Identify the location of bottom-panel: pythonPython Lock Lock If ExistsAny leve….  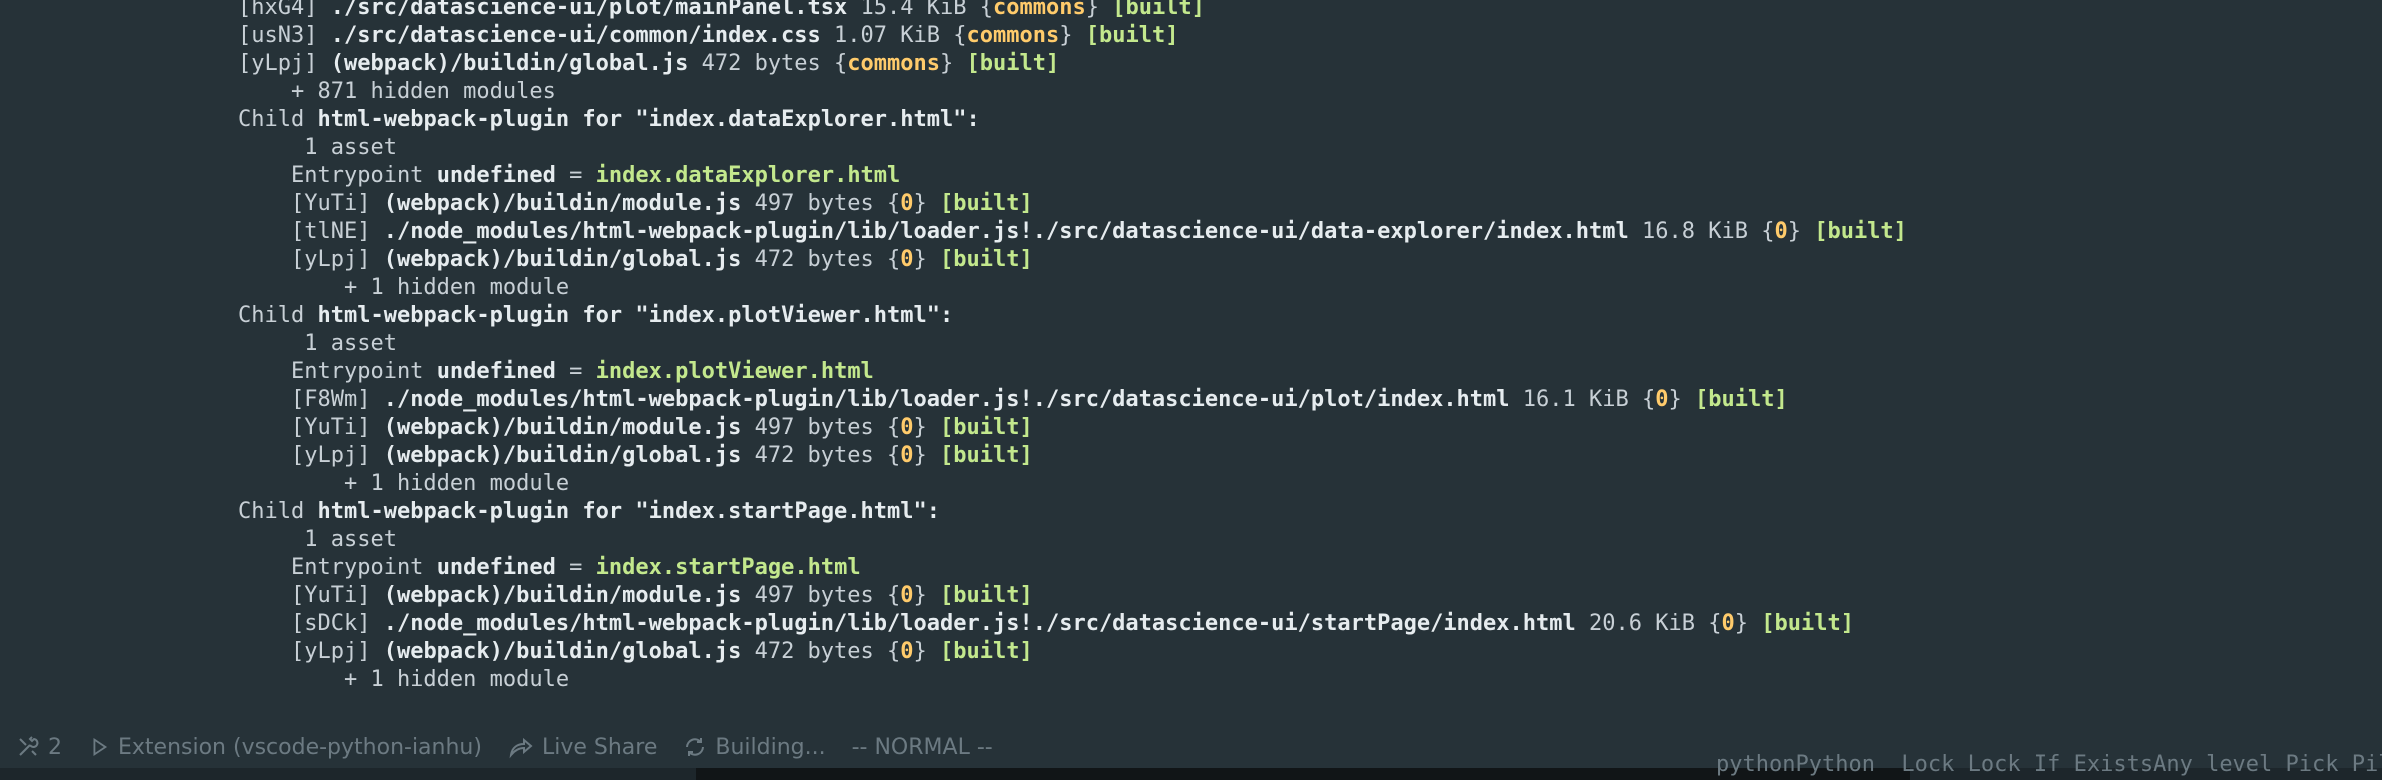
(1539, 766).